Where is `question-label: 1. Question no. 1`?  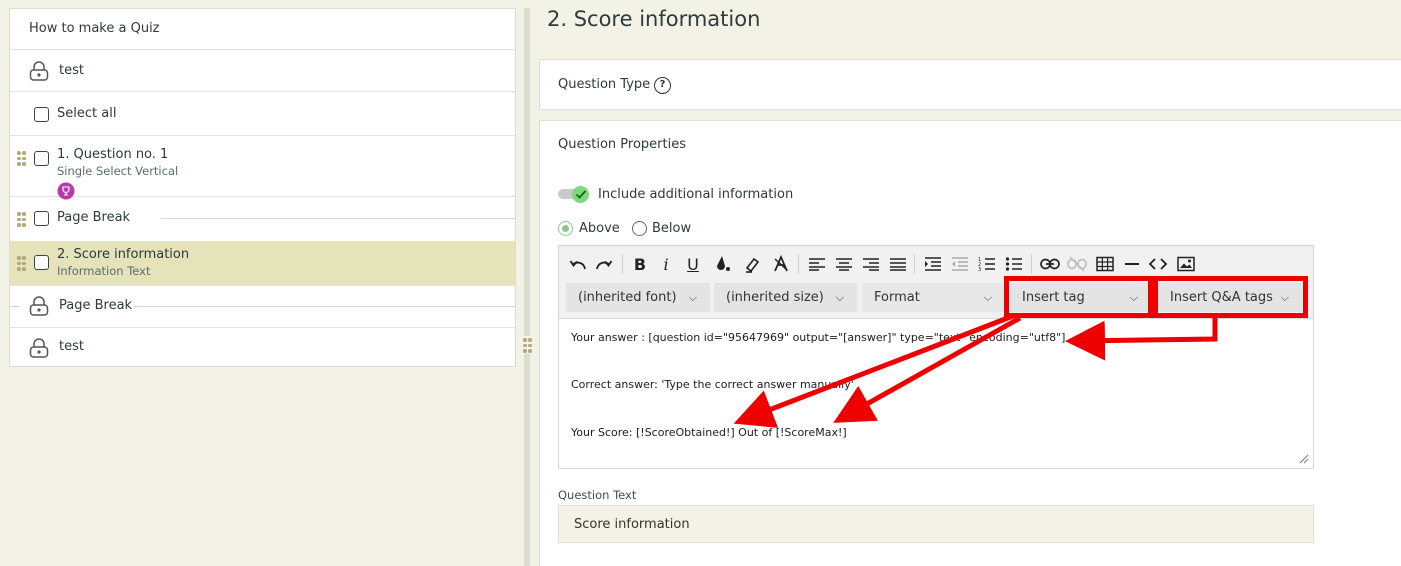
question-label: 1. Question no. 1 is located at coordinates (113, 154).